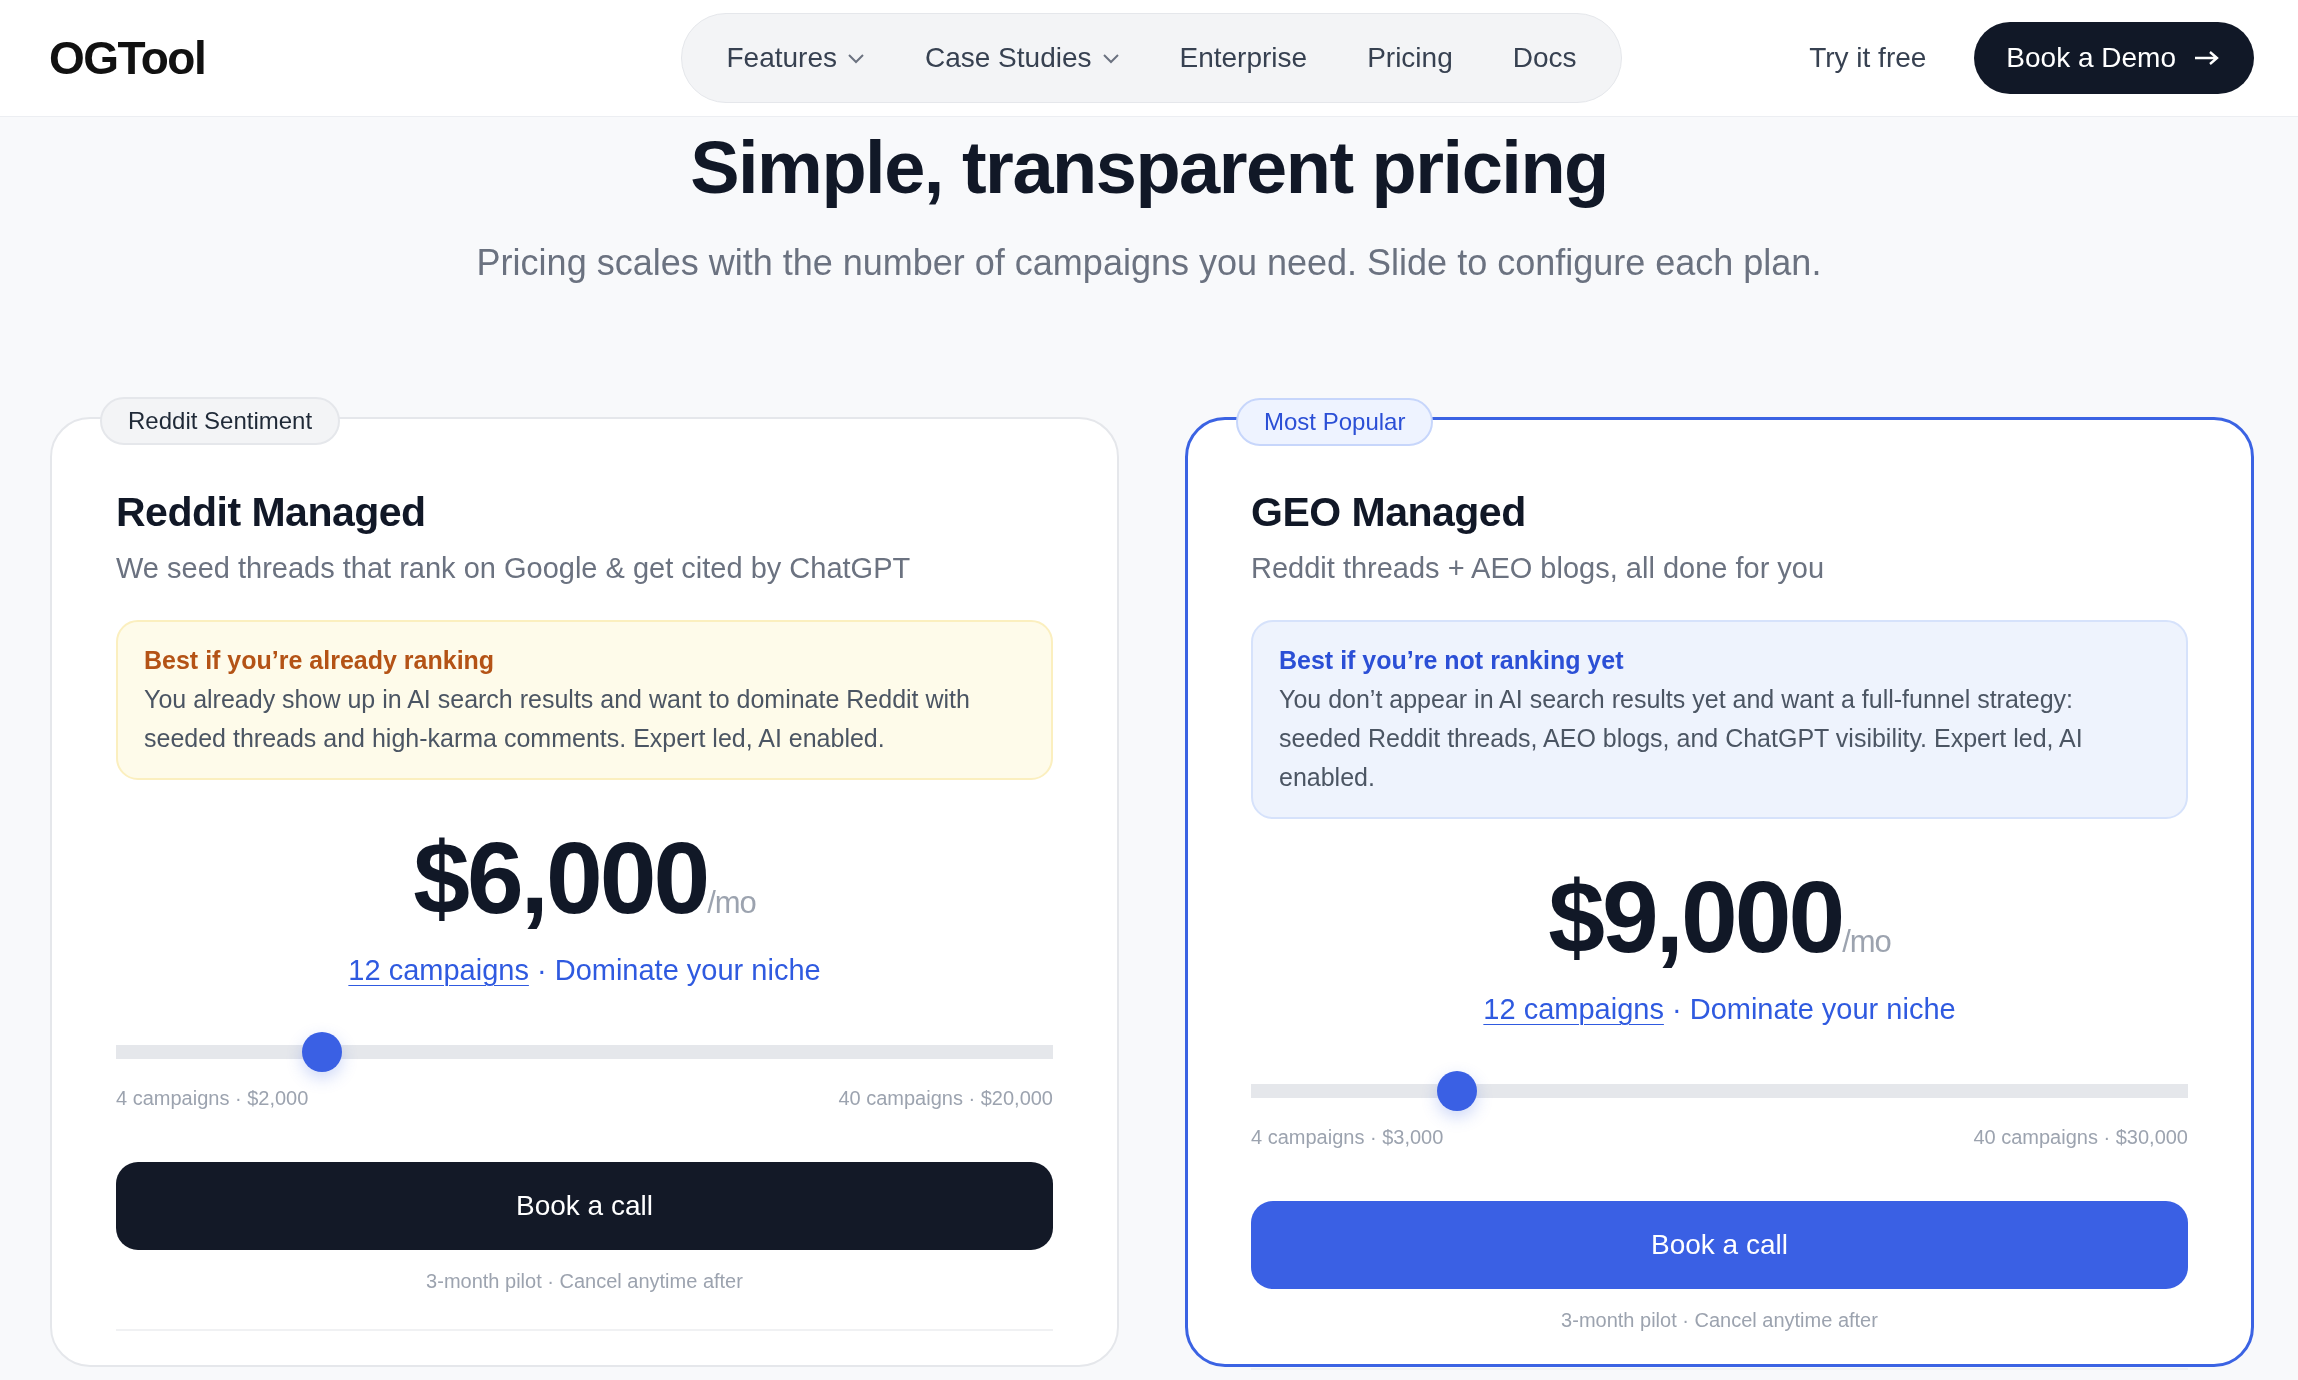 This screenshot has height=1380, width=2298. What do you see at coordinates (2114, 58) in the screenshot?
I see `book-demo-button: Book a Demo` at bounding box center [2114, 58].